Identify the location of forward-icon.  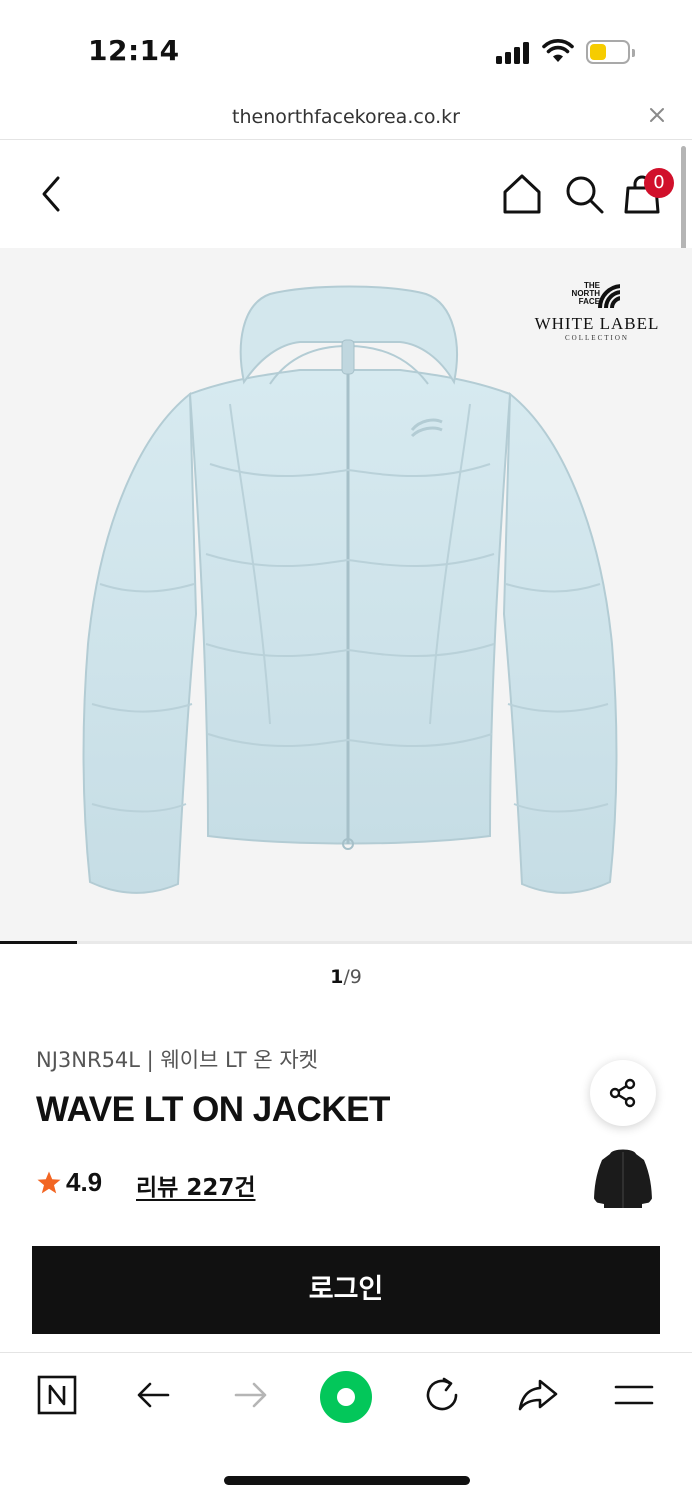
(250, 1395).